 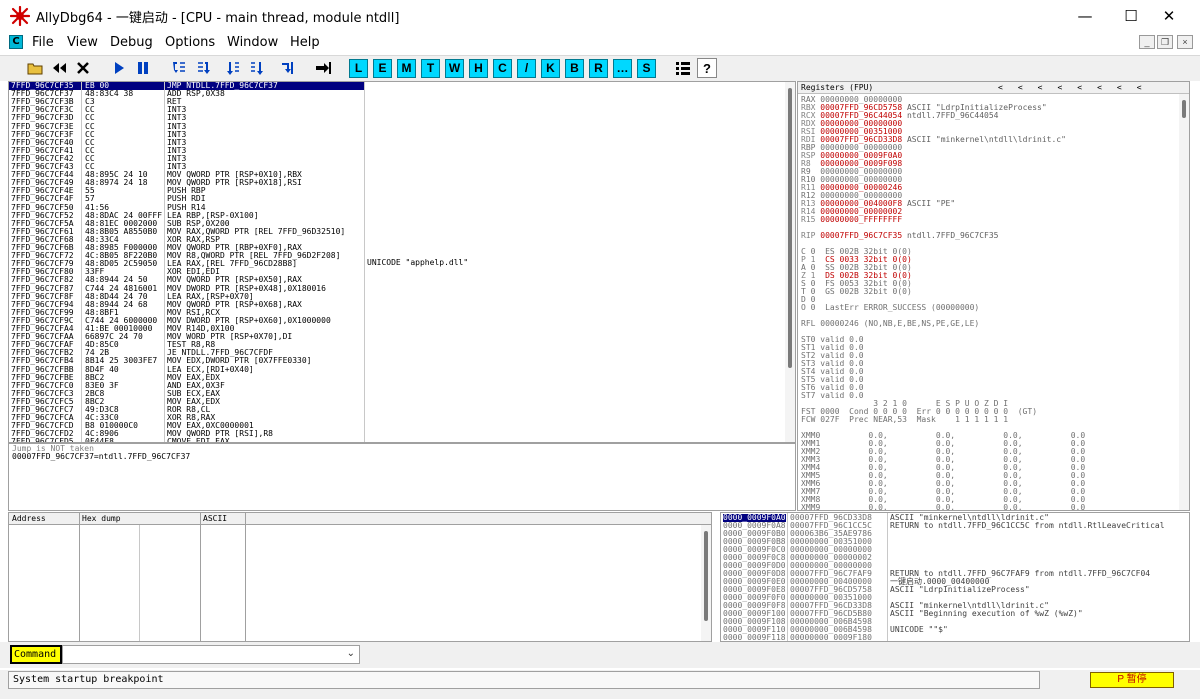 What do you see at coordinates (945, 219) in the screenshot?
I see `register-line: R15 00000000_FFFFFFFF` at bounding box center [945, 219].